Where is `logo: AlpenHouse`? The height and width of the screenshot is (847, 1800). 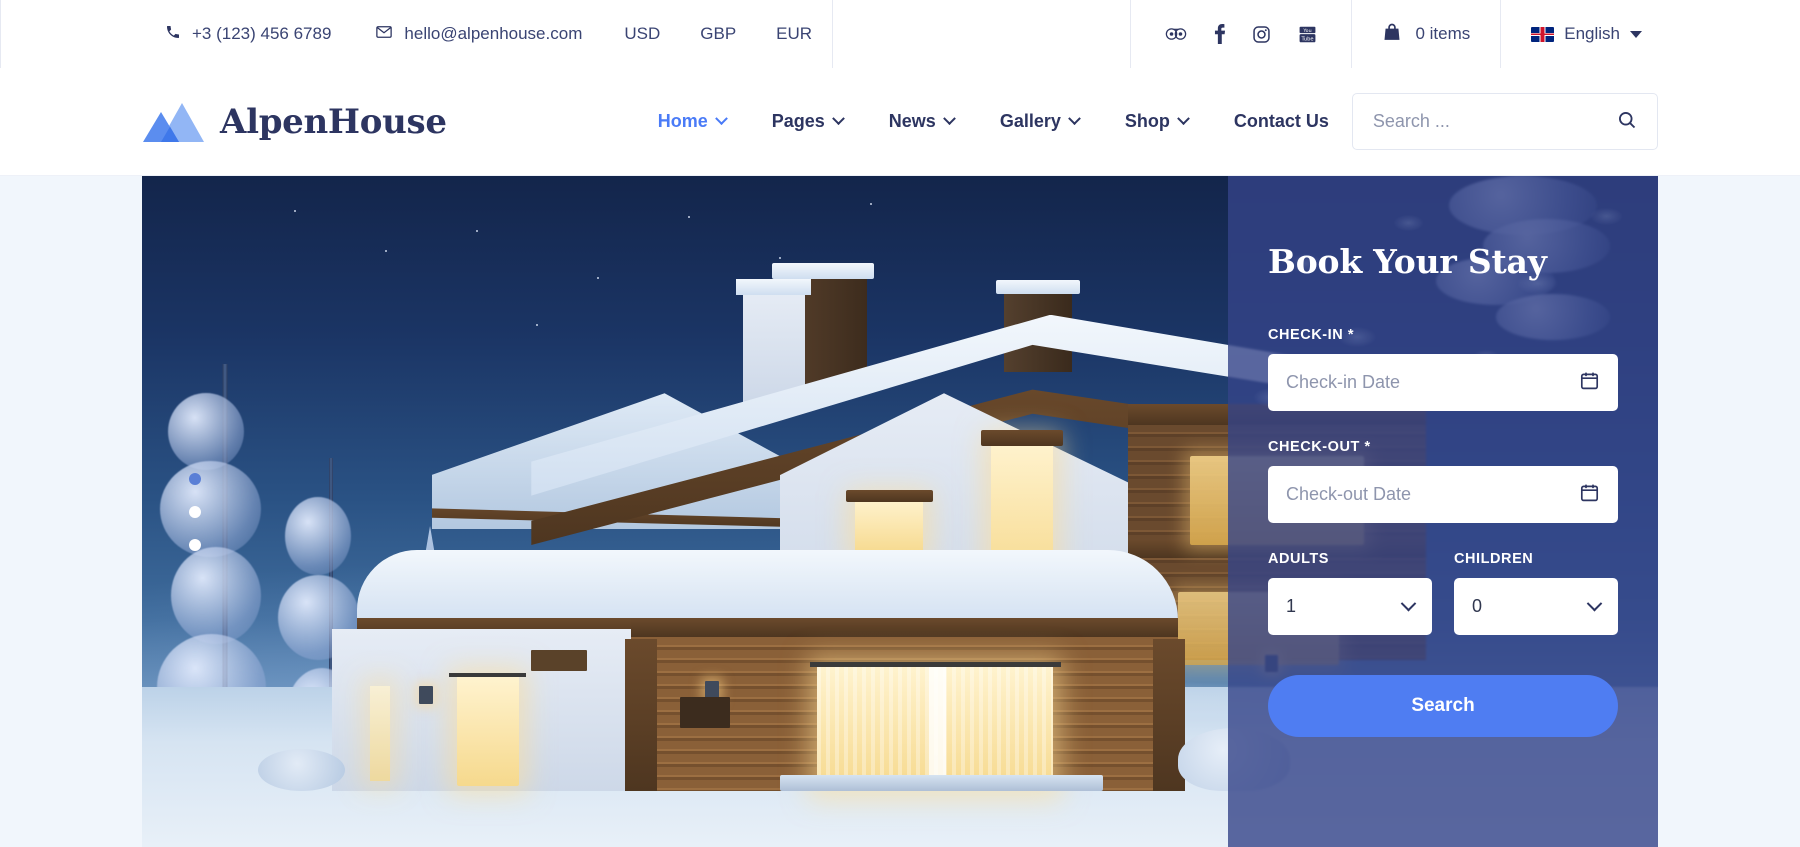 logo: AlpenHouse is located at coordinates (294, 122).